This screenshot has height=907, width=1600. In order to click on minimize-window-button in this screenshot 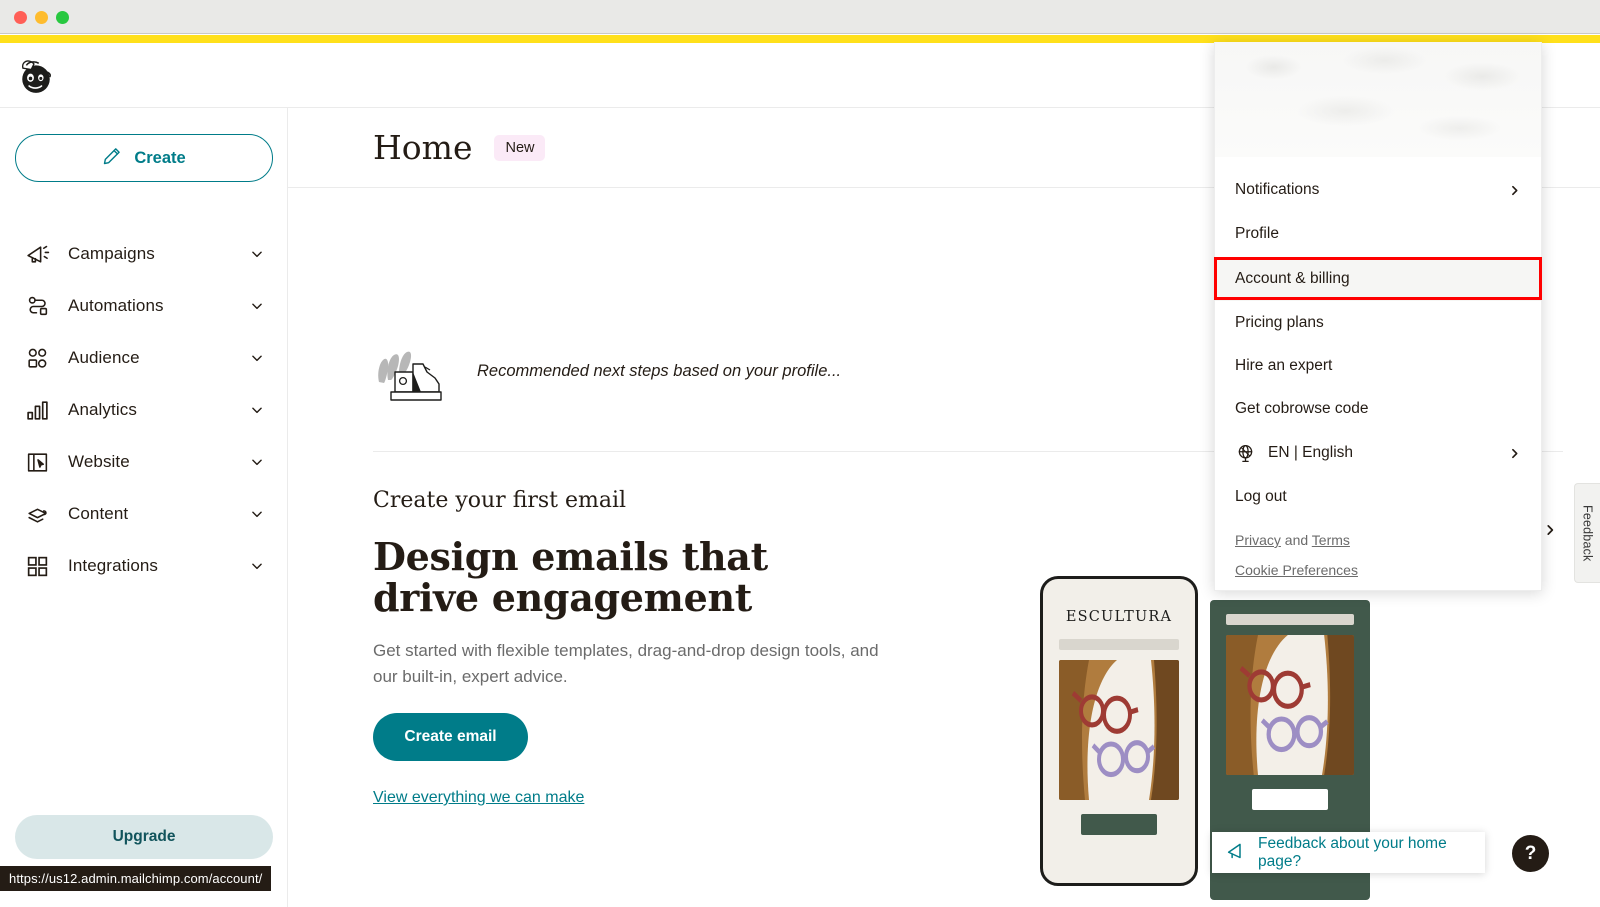, I will do `click(41, 17)`.